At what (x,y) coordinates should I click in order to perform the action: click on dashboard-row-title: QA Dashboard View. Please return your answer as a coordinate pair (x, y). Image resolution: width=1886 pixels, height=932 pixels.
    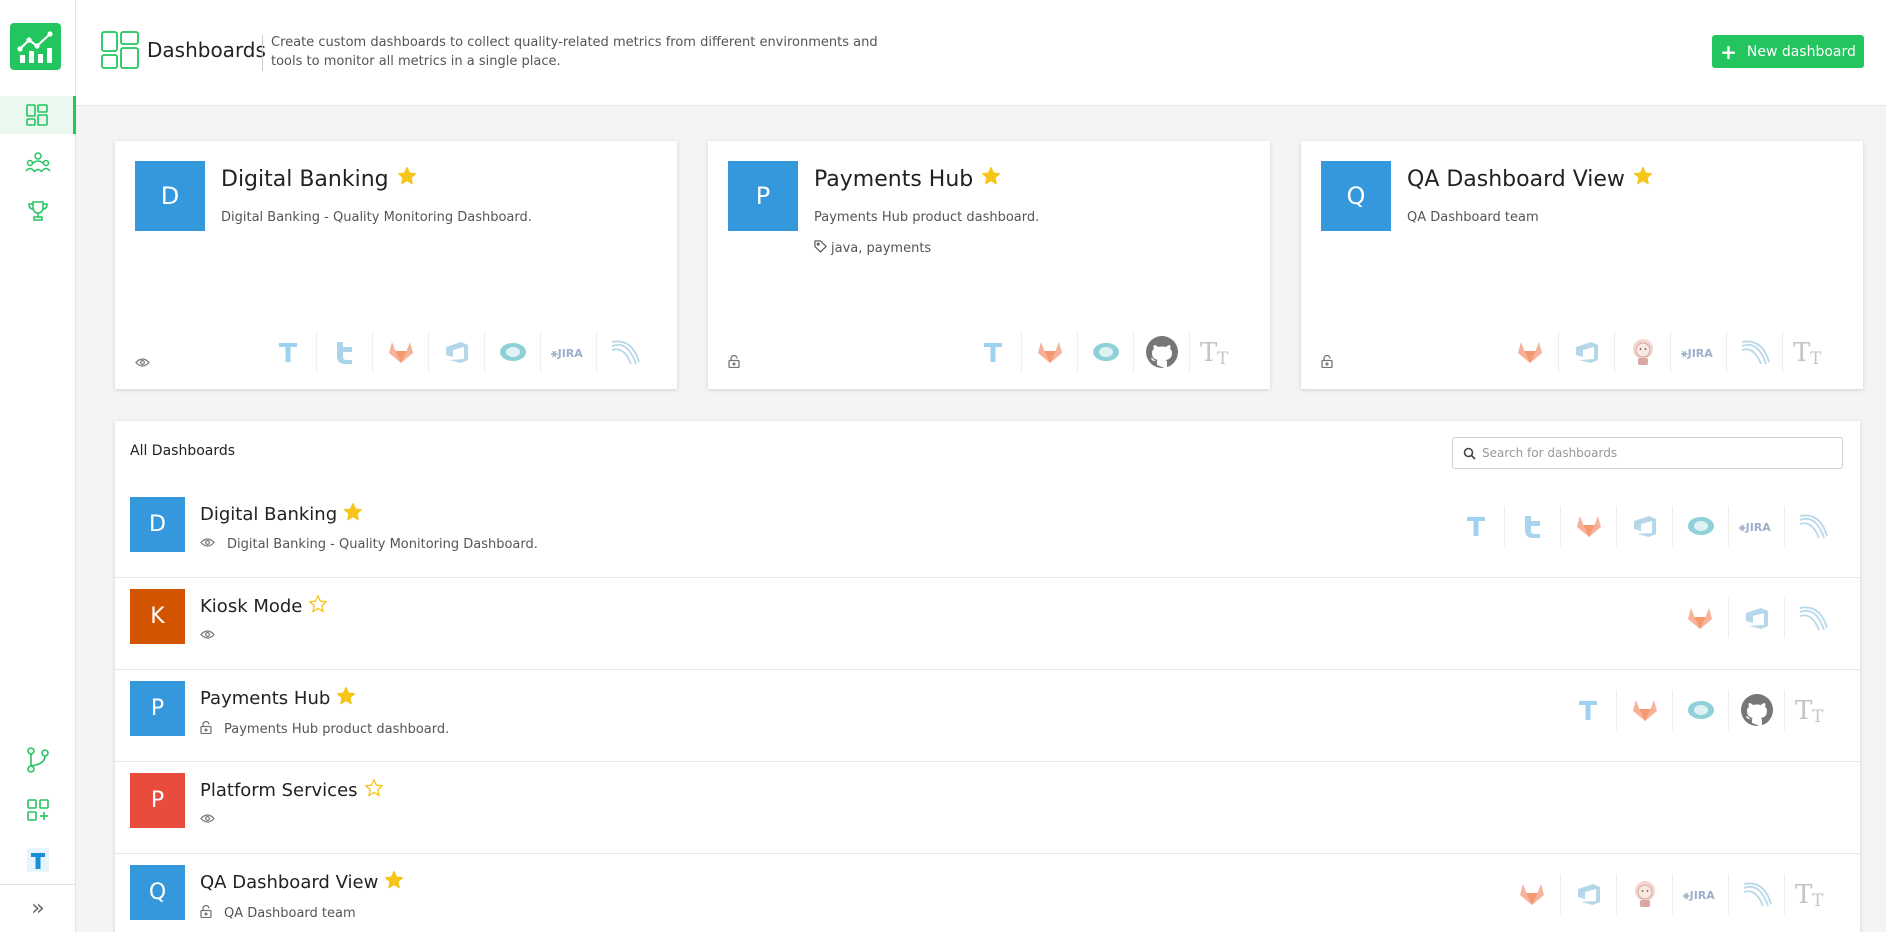
    Looking at the image, I should click on (302, 882).